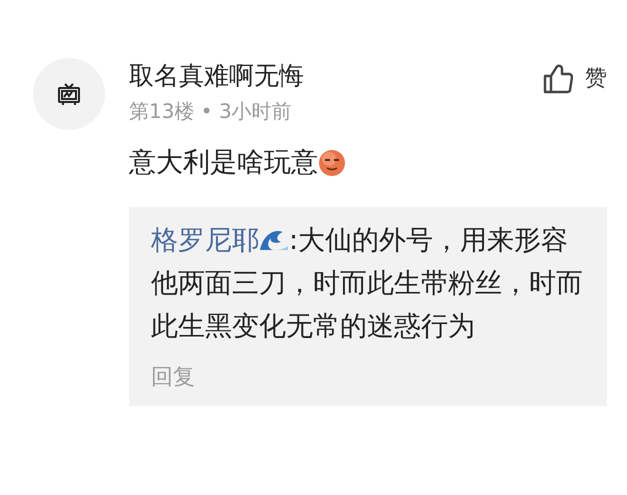  I want to click on comment-meta: 第13楼 • 3小时前, so click(211, 111).